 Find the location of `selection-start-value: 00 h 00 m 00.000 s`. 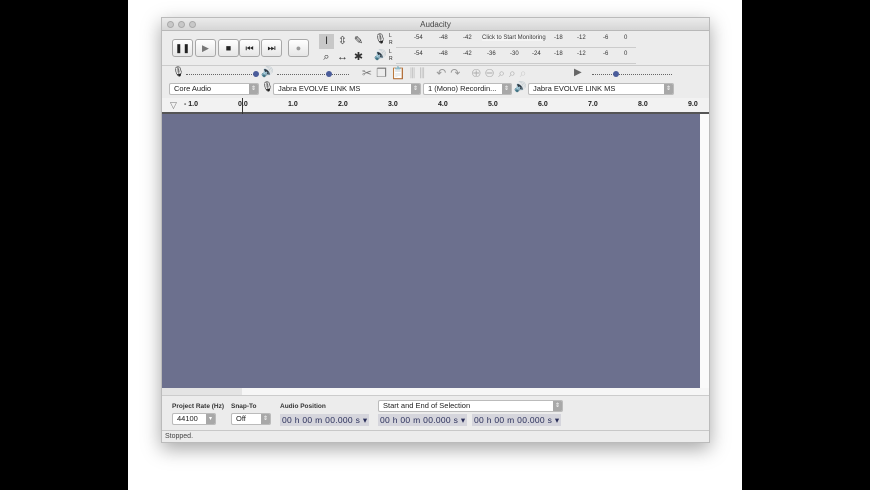

selection-start-value: 00 h 00 m 00.000 s is located at coordinates (419, 420).